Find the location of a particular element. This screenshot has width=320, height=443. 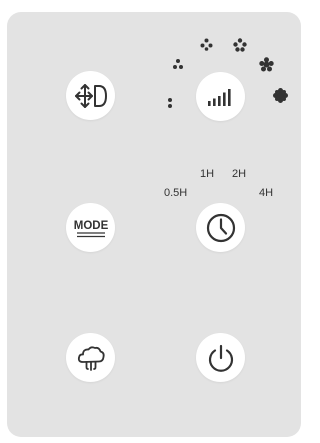

signal-bars-icon is located at coordinates (219, 97).